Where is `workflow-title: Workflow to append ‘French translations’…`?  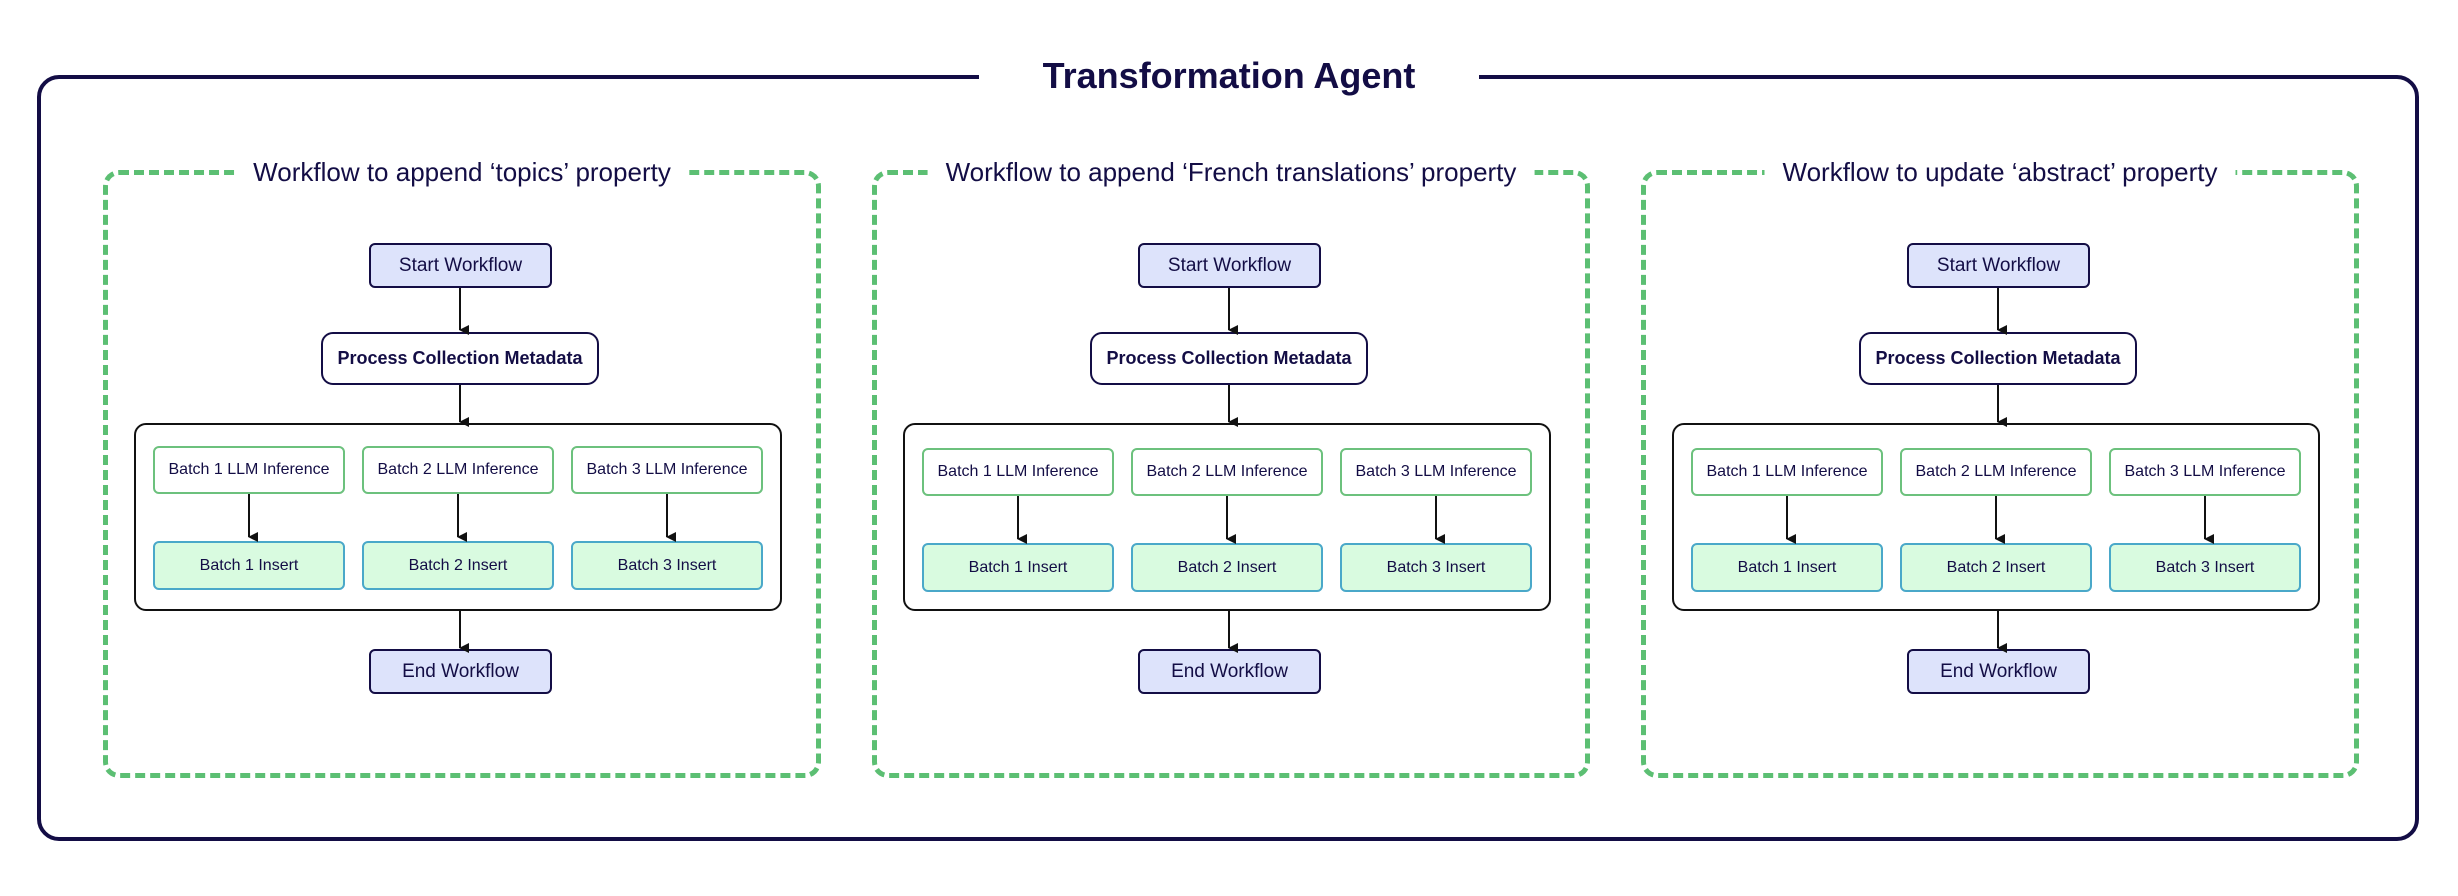
workflow-title: Workflow to append ‘French translations’… is located at coordinates (1231, 172).